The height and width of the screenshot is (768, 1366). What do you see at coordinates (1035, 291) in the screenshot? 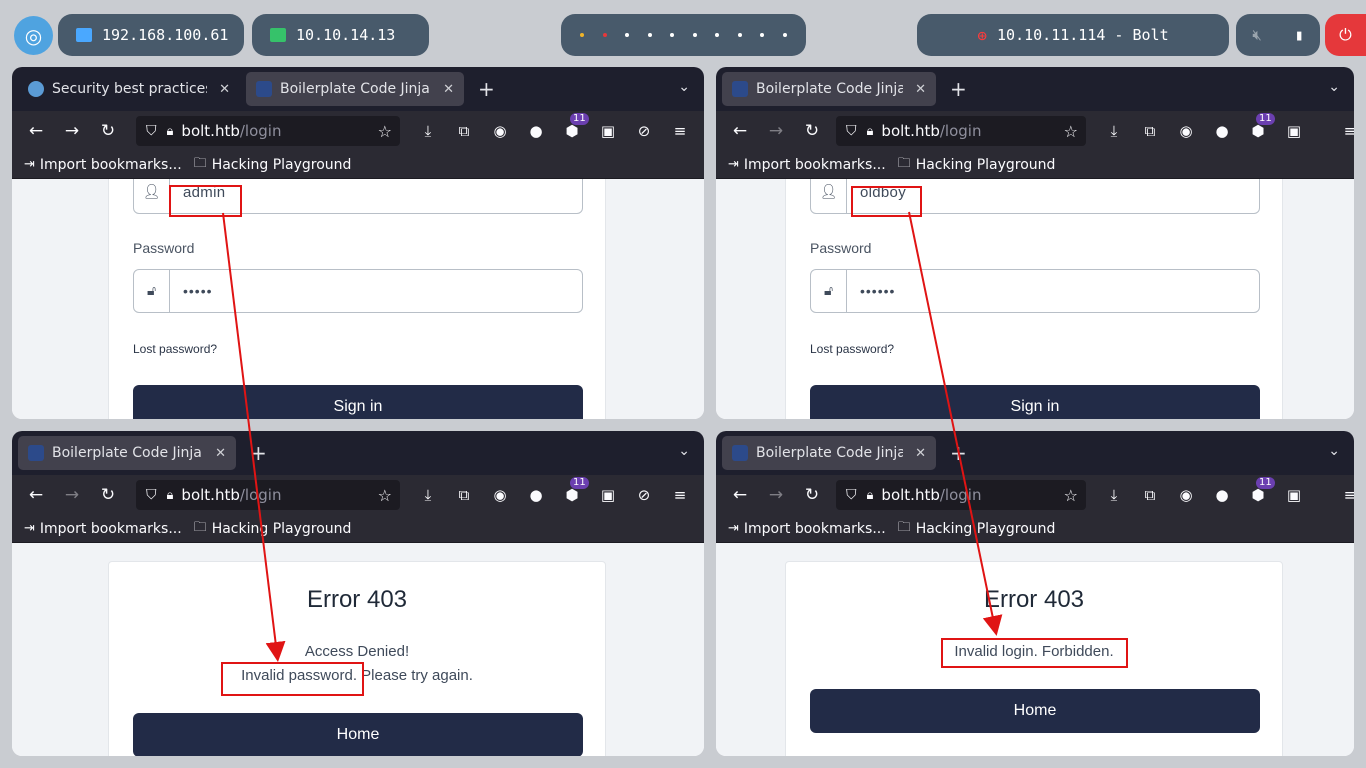
I see `password-field: 🔓︎ ••••••` at bounding box center [1035, 291].